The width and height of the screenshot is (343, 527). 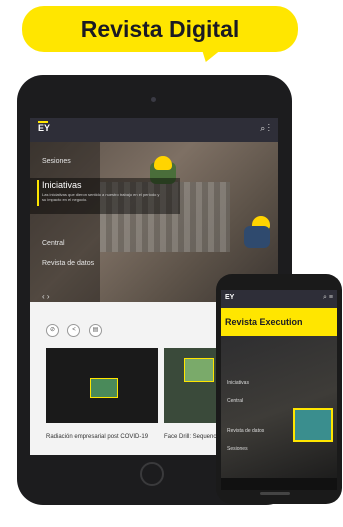 What do you see at coordinates (102, 437) in the screenshot?
I see `card-caption: Radiación empresarial post COVID-19` at bounding box center [102, 437].